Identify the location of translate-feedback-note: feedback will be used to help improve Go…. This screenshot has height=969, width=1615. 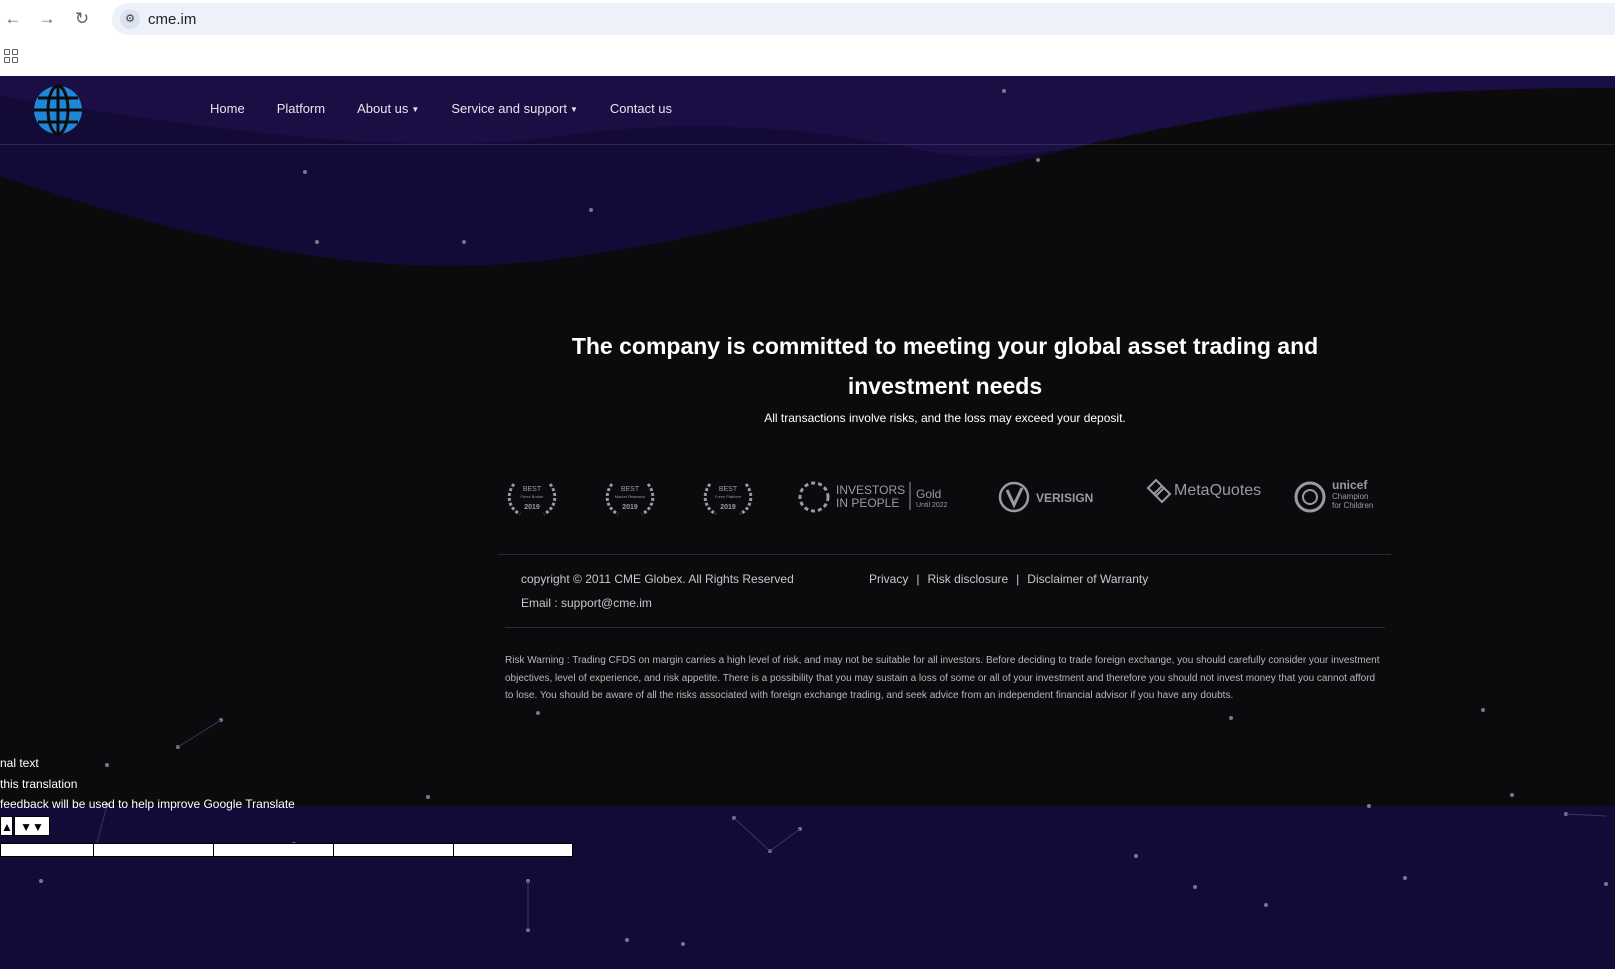
(147, 804).